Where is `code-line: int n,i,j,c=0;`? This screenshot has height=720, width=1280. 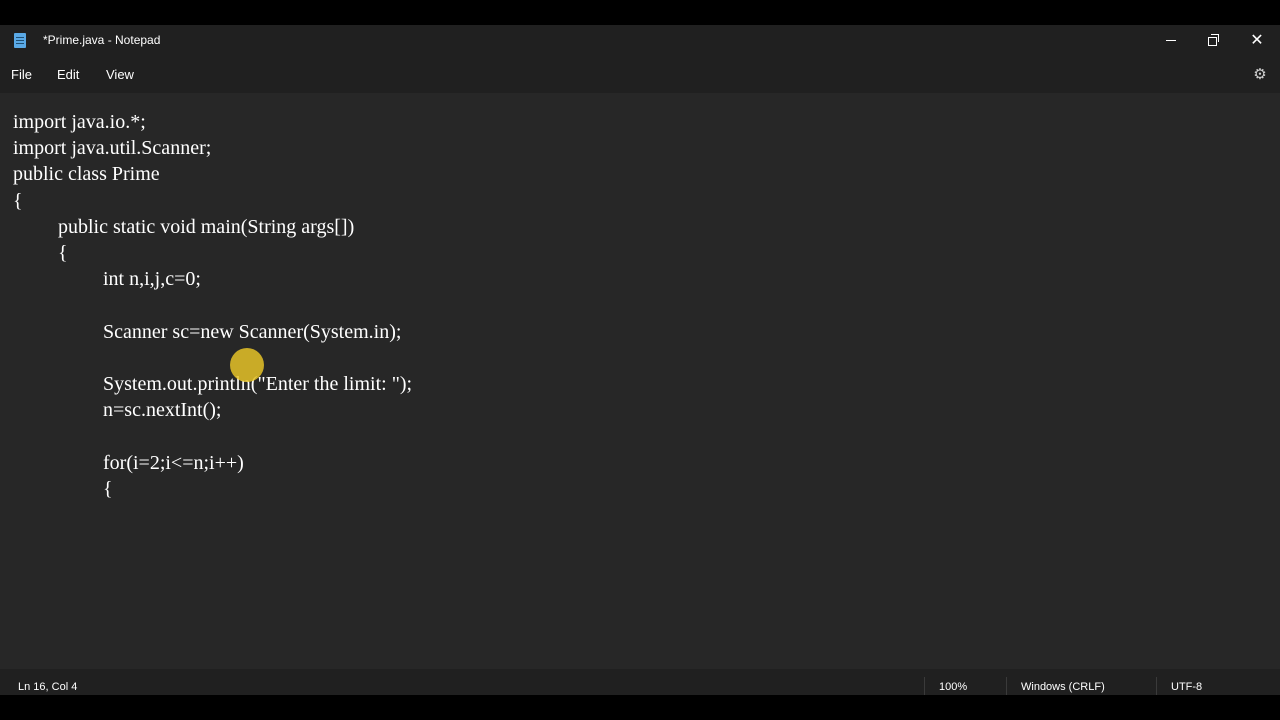 code-line: int n,i,j,c=0; is located at coordinates (152, 279).